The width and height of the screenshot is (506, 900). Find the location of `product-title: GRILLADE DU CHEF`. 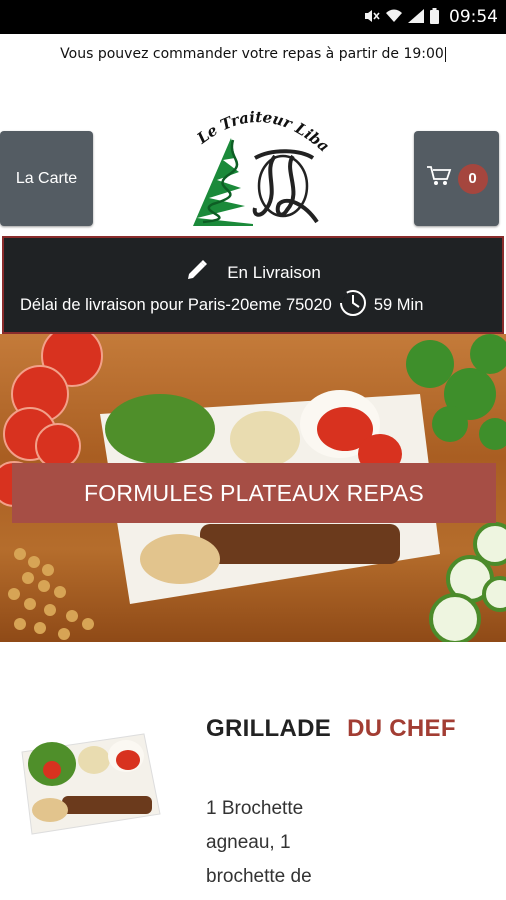

product-title: GRILLADE DU CHEF is located at coordinates (331, 729).